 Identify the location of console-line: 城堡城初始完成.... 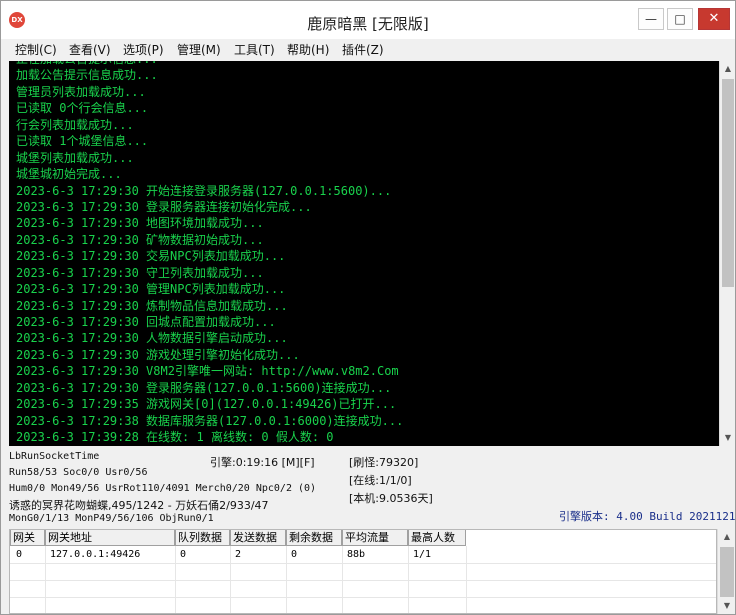
(69, 174).